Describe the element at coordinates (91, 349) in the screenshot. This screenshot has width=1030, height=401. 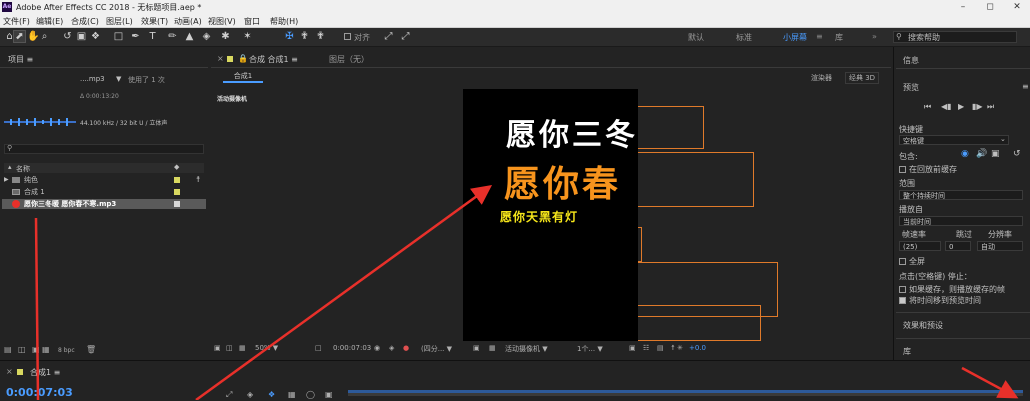
I see `delete-icon: 🗑` at that location.